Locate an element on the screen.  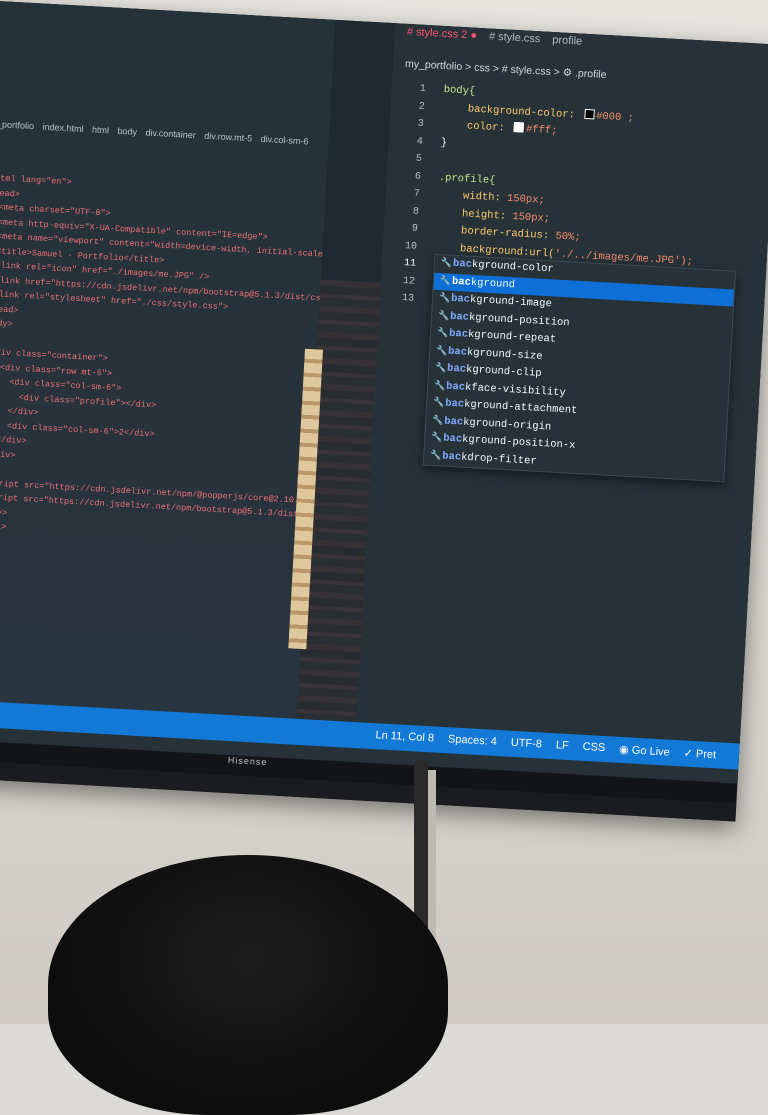
breadcrumb-item: index.html is located at coordinates (63, 128).